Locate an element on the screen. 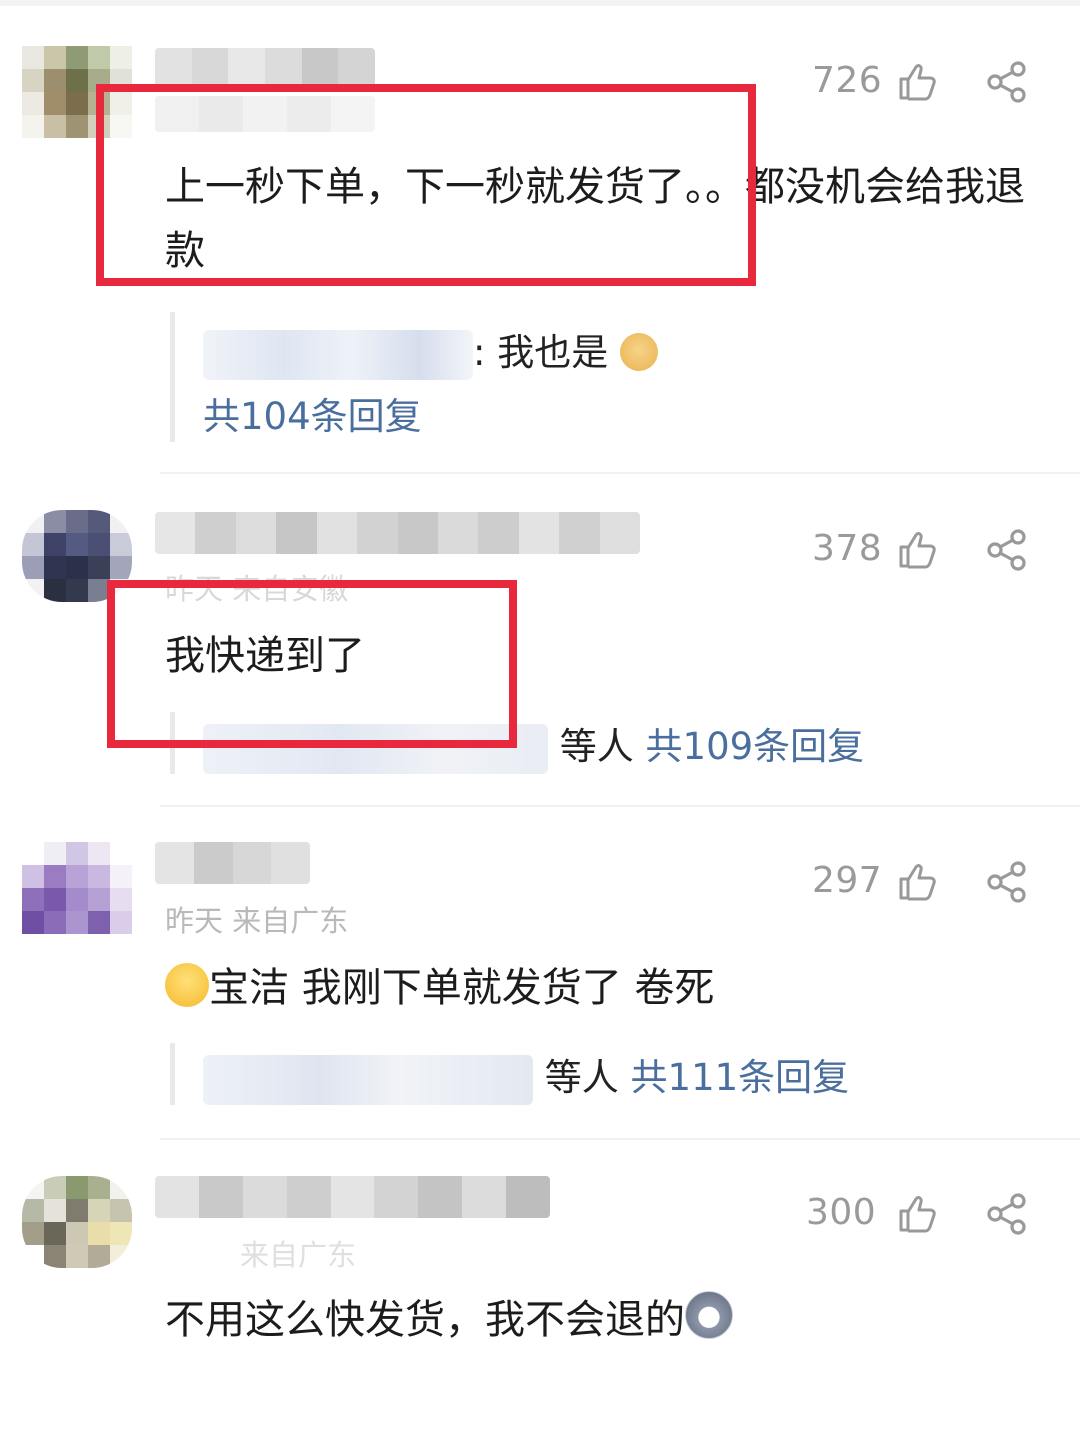 Image resolution: width=1080 pixels, height=1432 pixels. like-count: 378 is located at coordinates (847, 548).